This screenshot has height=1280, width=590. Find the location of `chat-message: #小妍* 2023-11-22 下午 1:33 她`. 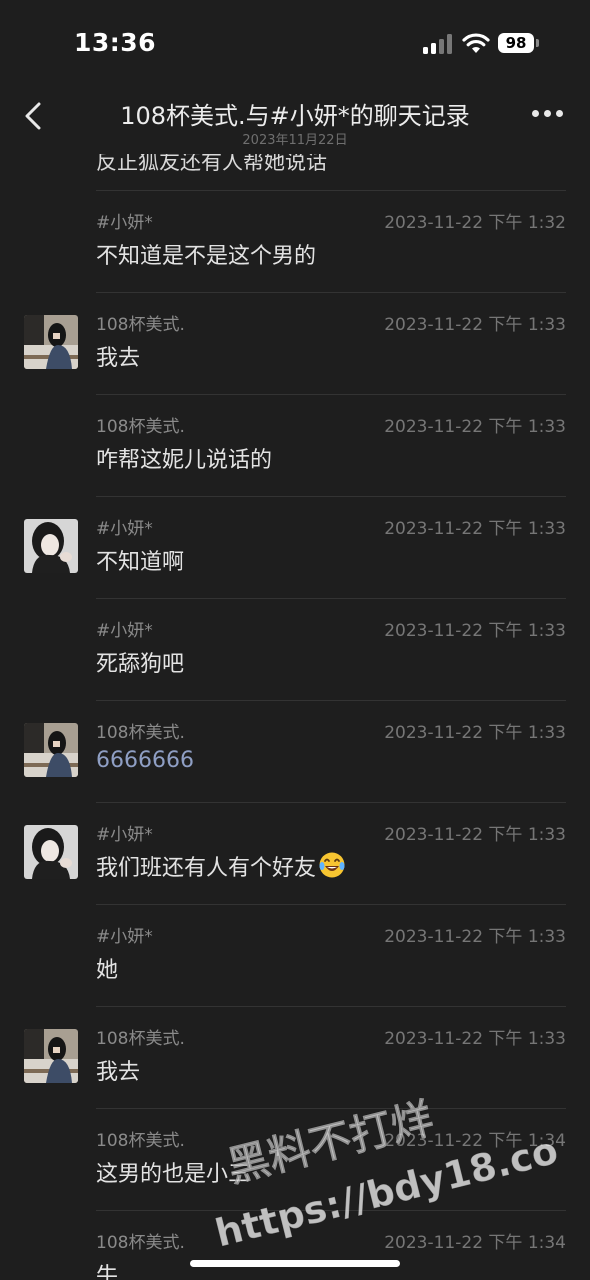

chat-message: #小妍* 2023-11-22 下午 1:33 她 is located at coordinates (295, 955).